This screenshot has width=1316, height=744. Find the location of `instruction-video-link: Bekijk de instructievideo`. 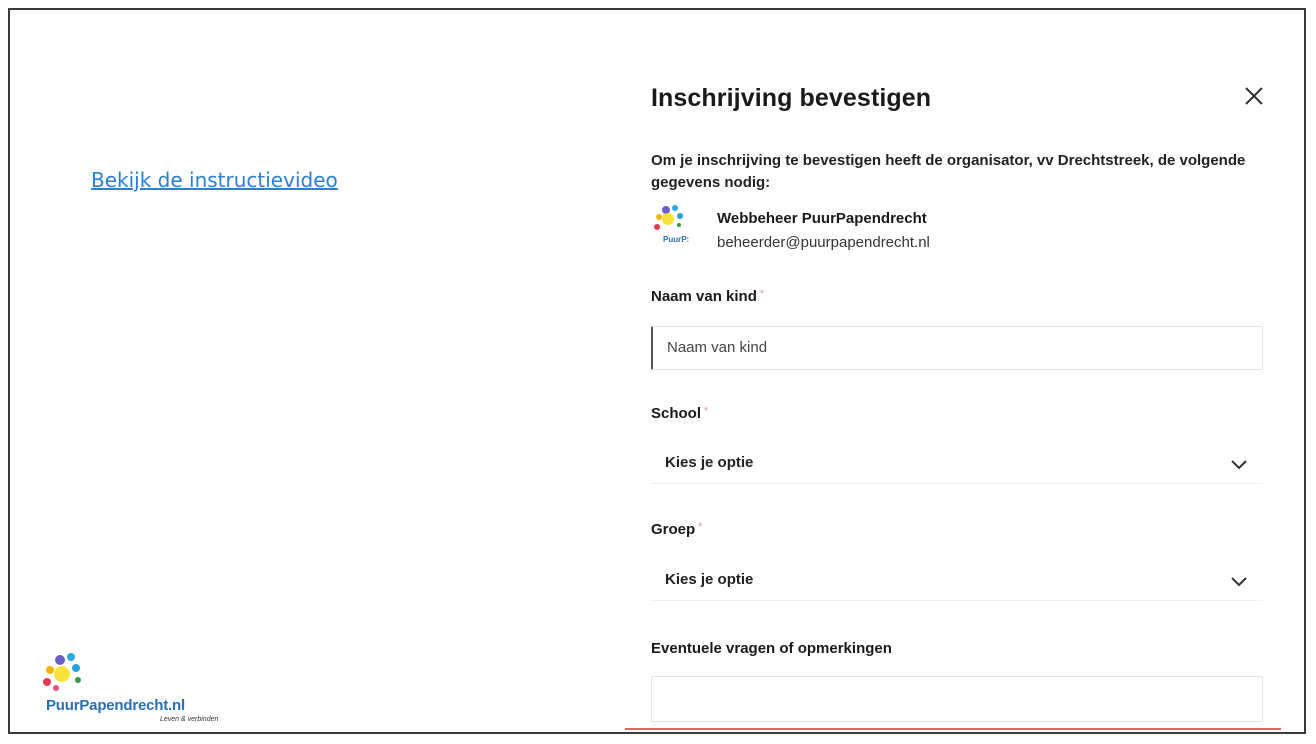

instruction-video-link: Bekijk de instructievideo is located at coordinates (214, 180).